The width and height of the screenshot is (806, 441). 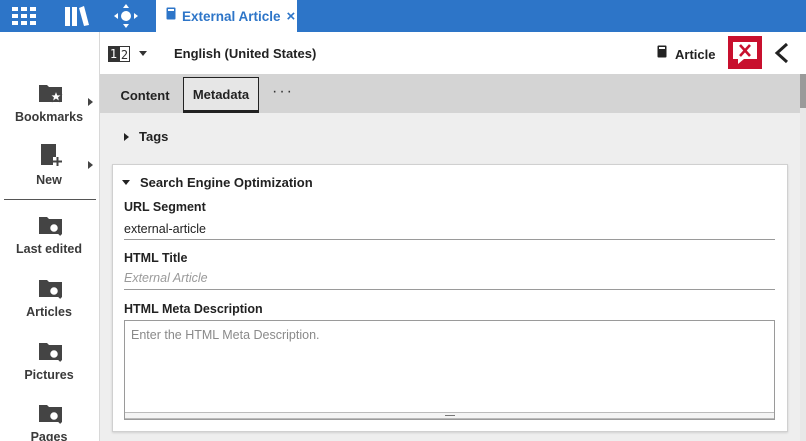 I want to click on textarea-resize-handle, so click(x=449, y=415).